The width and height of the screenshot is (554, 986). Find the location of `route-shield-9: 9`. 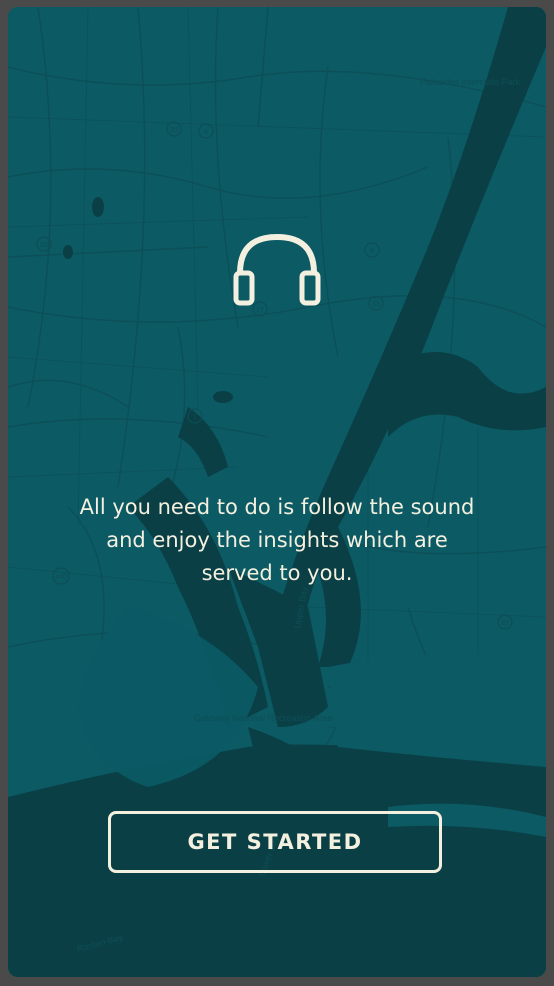

route-shield-9: 9 is located at coordinates (372, 251).